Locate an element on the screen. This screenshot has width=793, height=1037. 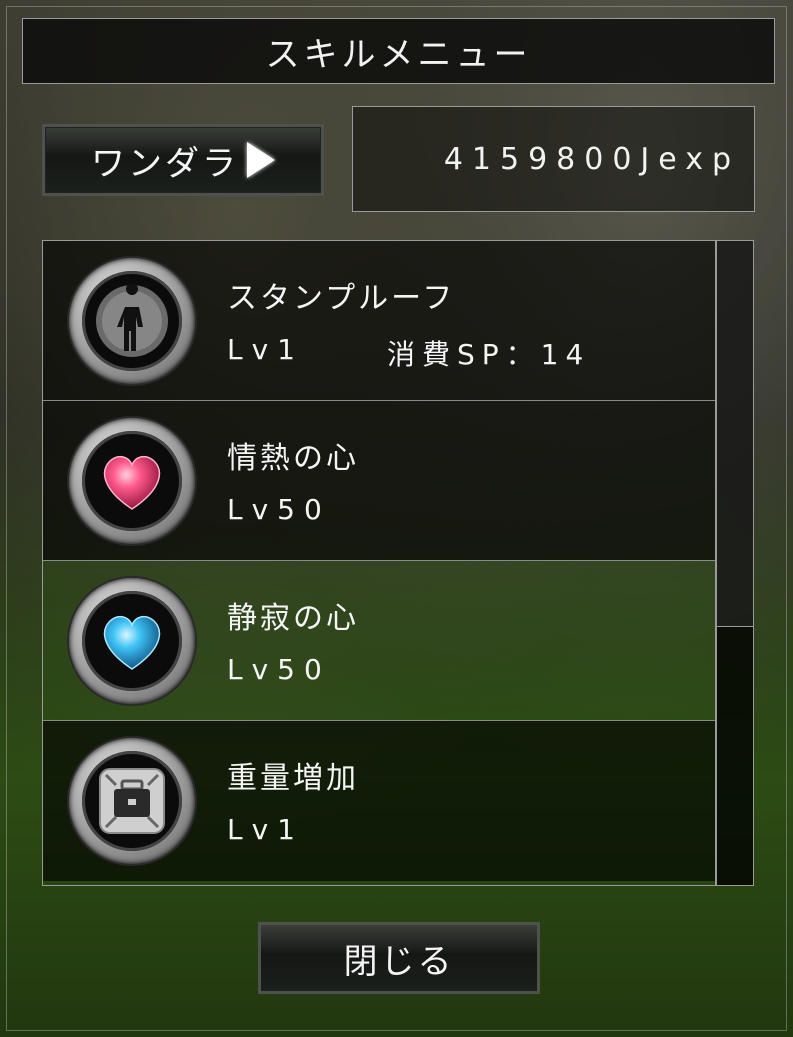
skill-sp-cost: 消費SP：14 is located at coordinates (489, 354).